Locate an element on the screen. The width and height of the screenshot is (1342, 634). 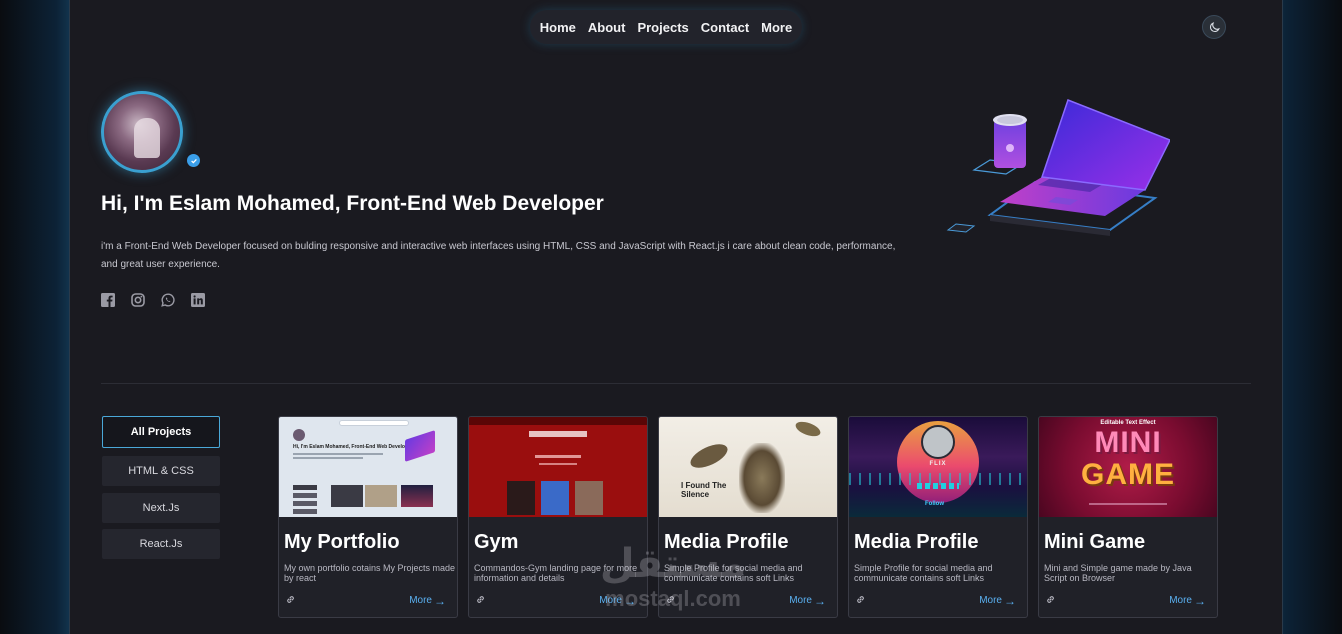
thumbnail-follow: Follow is located at coordinates (934, 504).